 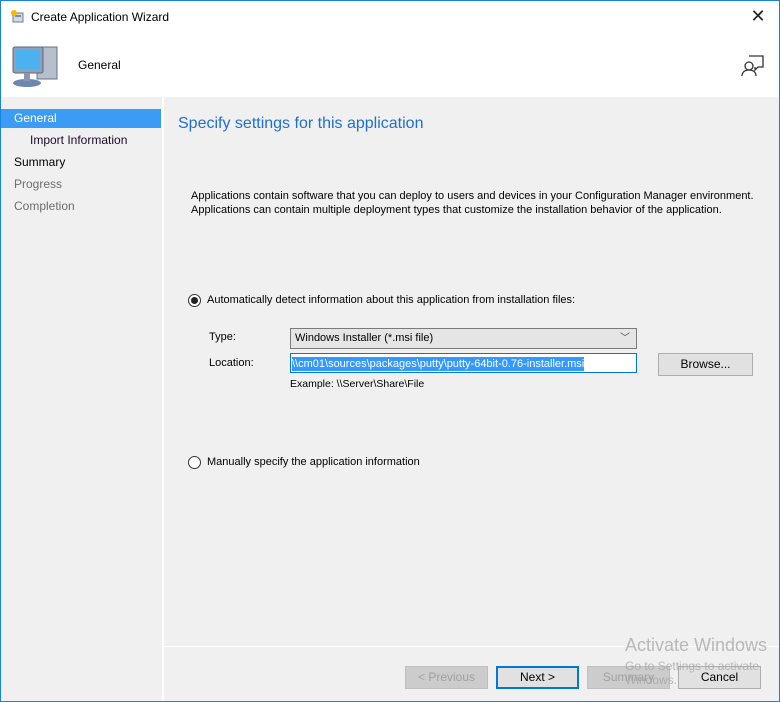 I want to click on type-select: Windows Installer (*.msi file) ﹀, so click(x=463, y=338).